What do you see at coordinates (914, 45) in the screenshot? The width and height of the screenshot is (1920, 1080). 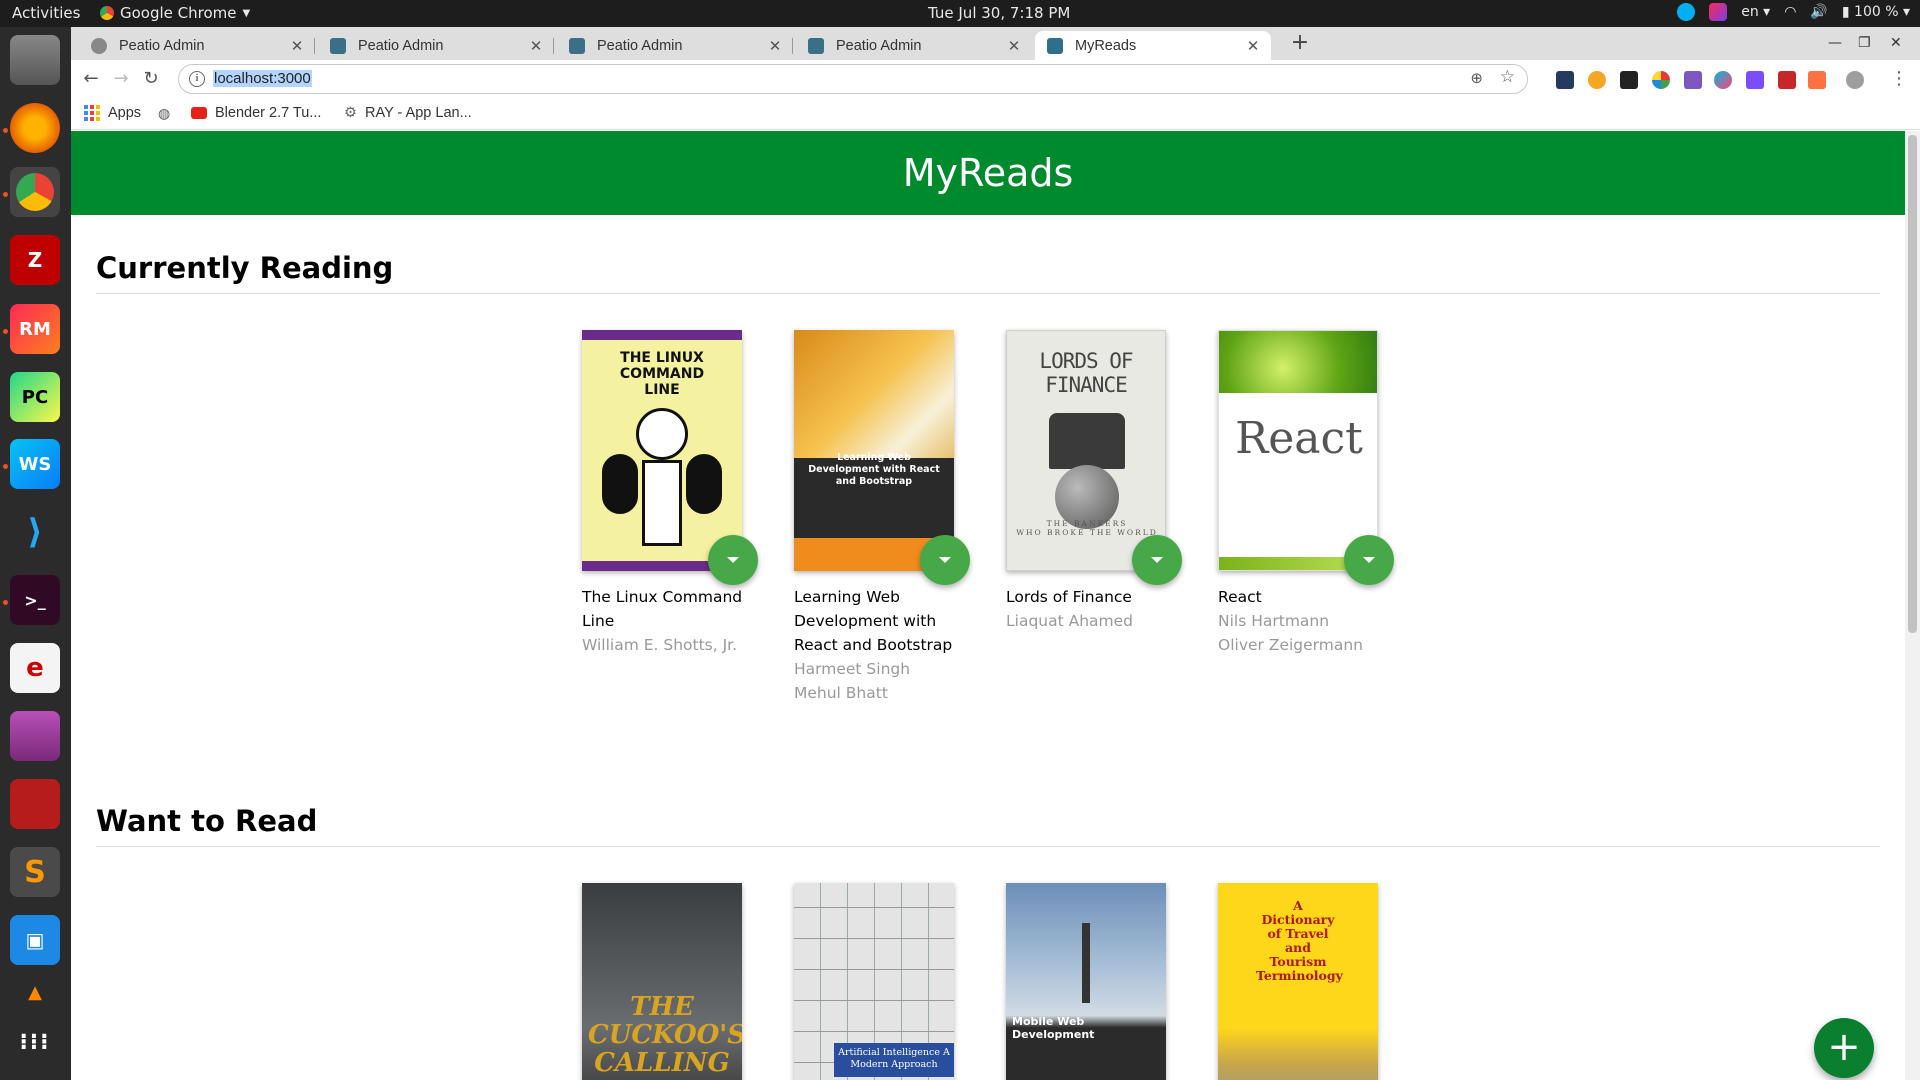 I see `tab-peatio-admin-4: Peatio Admin ✕` at bounding box center [914, 45].